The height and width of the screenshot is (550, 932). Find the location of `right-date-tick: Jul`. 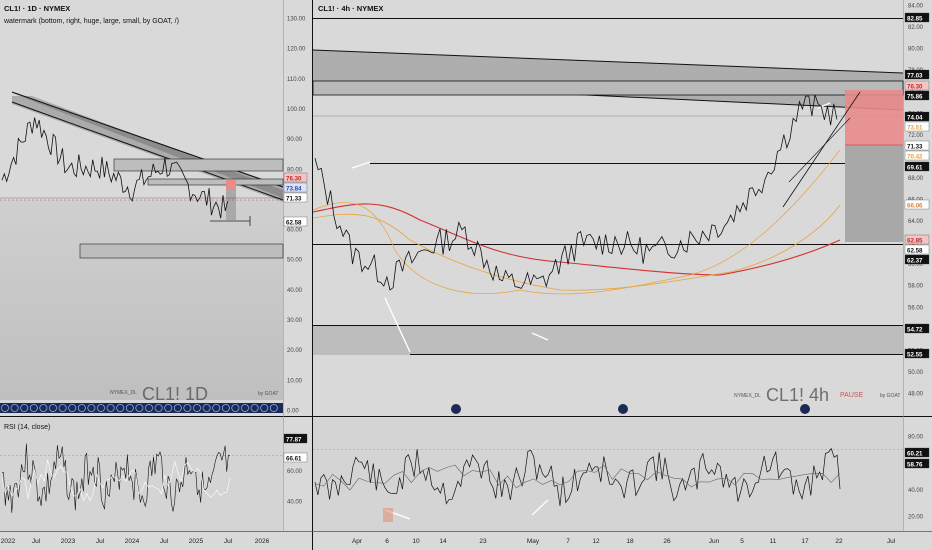

right-date-tick: Jul is located at coordinates (891, 541).